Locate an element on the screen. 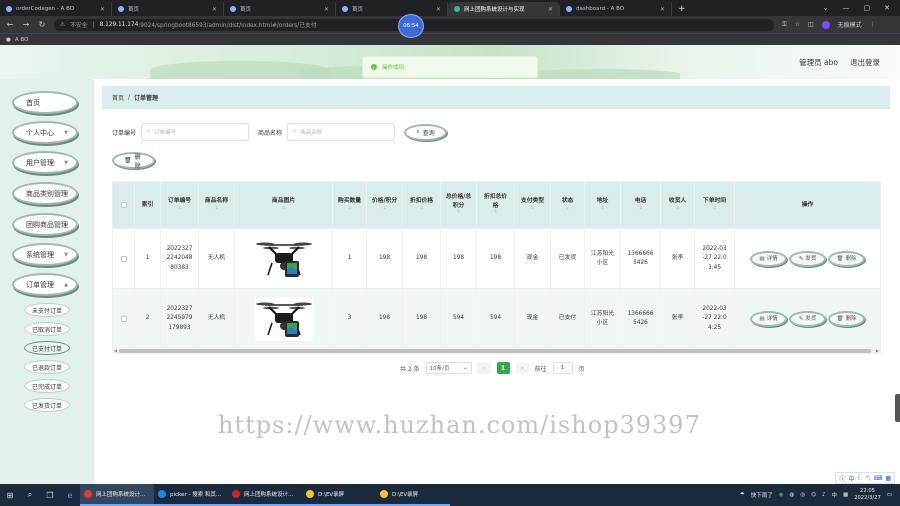 This screenshot has width=900, height=506. keyboard-icon: ⌨ is located at coordinates (878, 478).